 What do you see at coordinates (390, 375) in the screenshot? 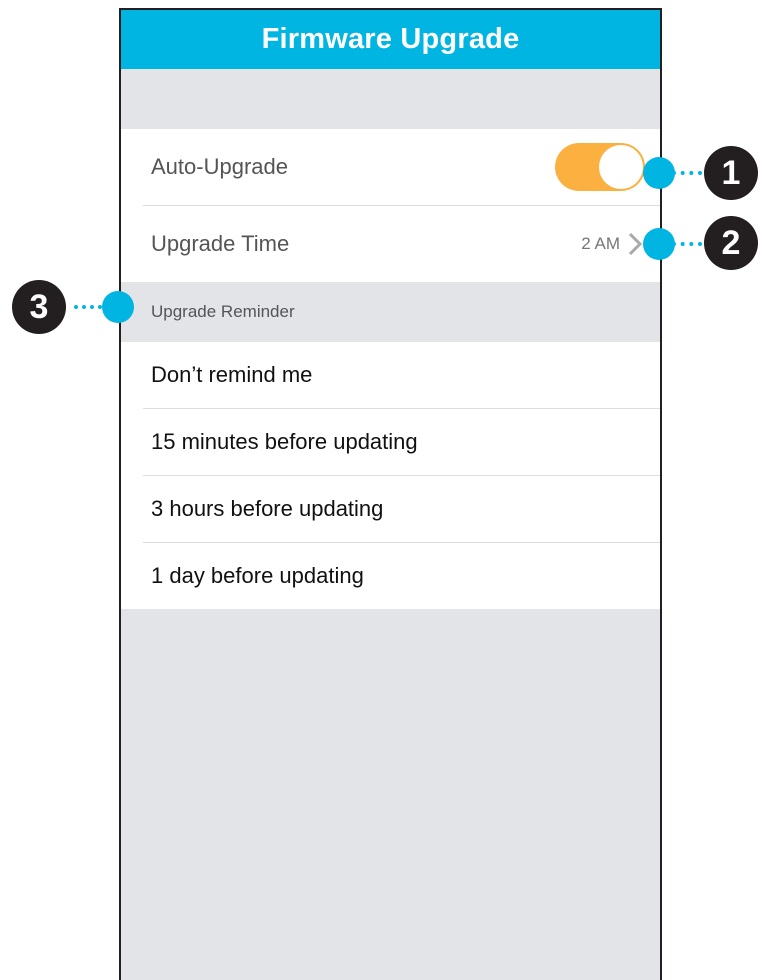
I see `reminder-option-dont-remind: Don’t remind me` at bounding box center [390, 375].